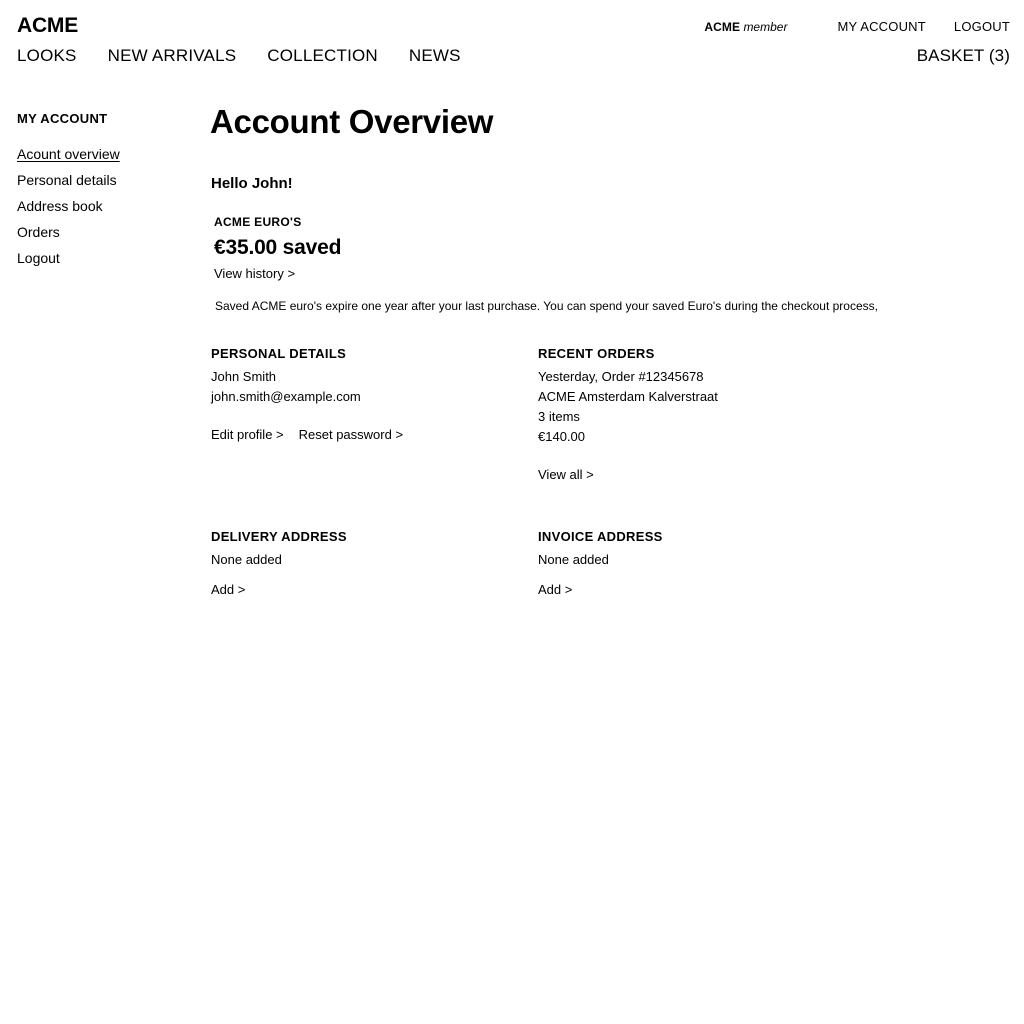  I want to click on acme-euros-section: ACME EURO'S €35.00 saved View history >, so click(612, 249).